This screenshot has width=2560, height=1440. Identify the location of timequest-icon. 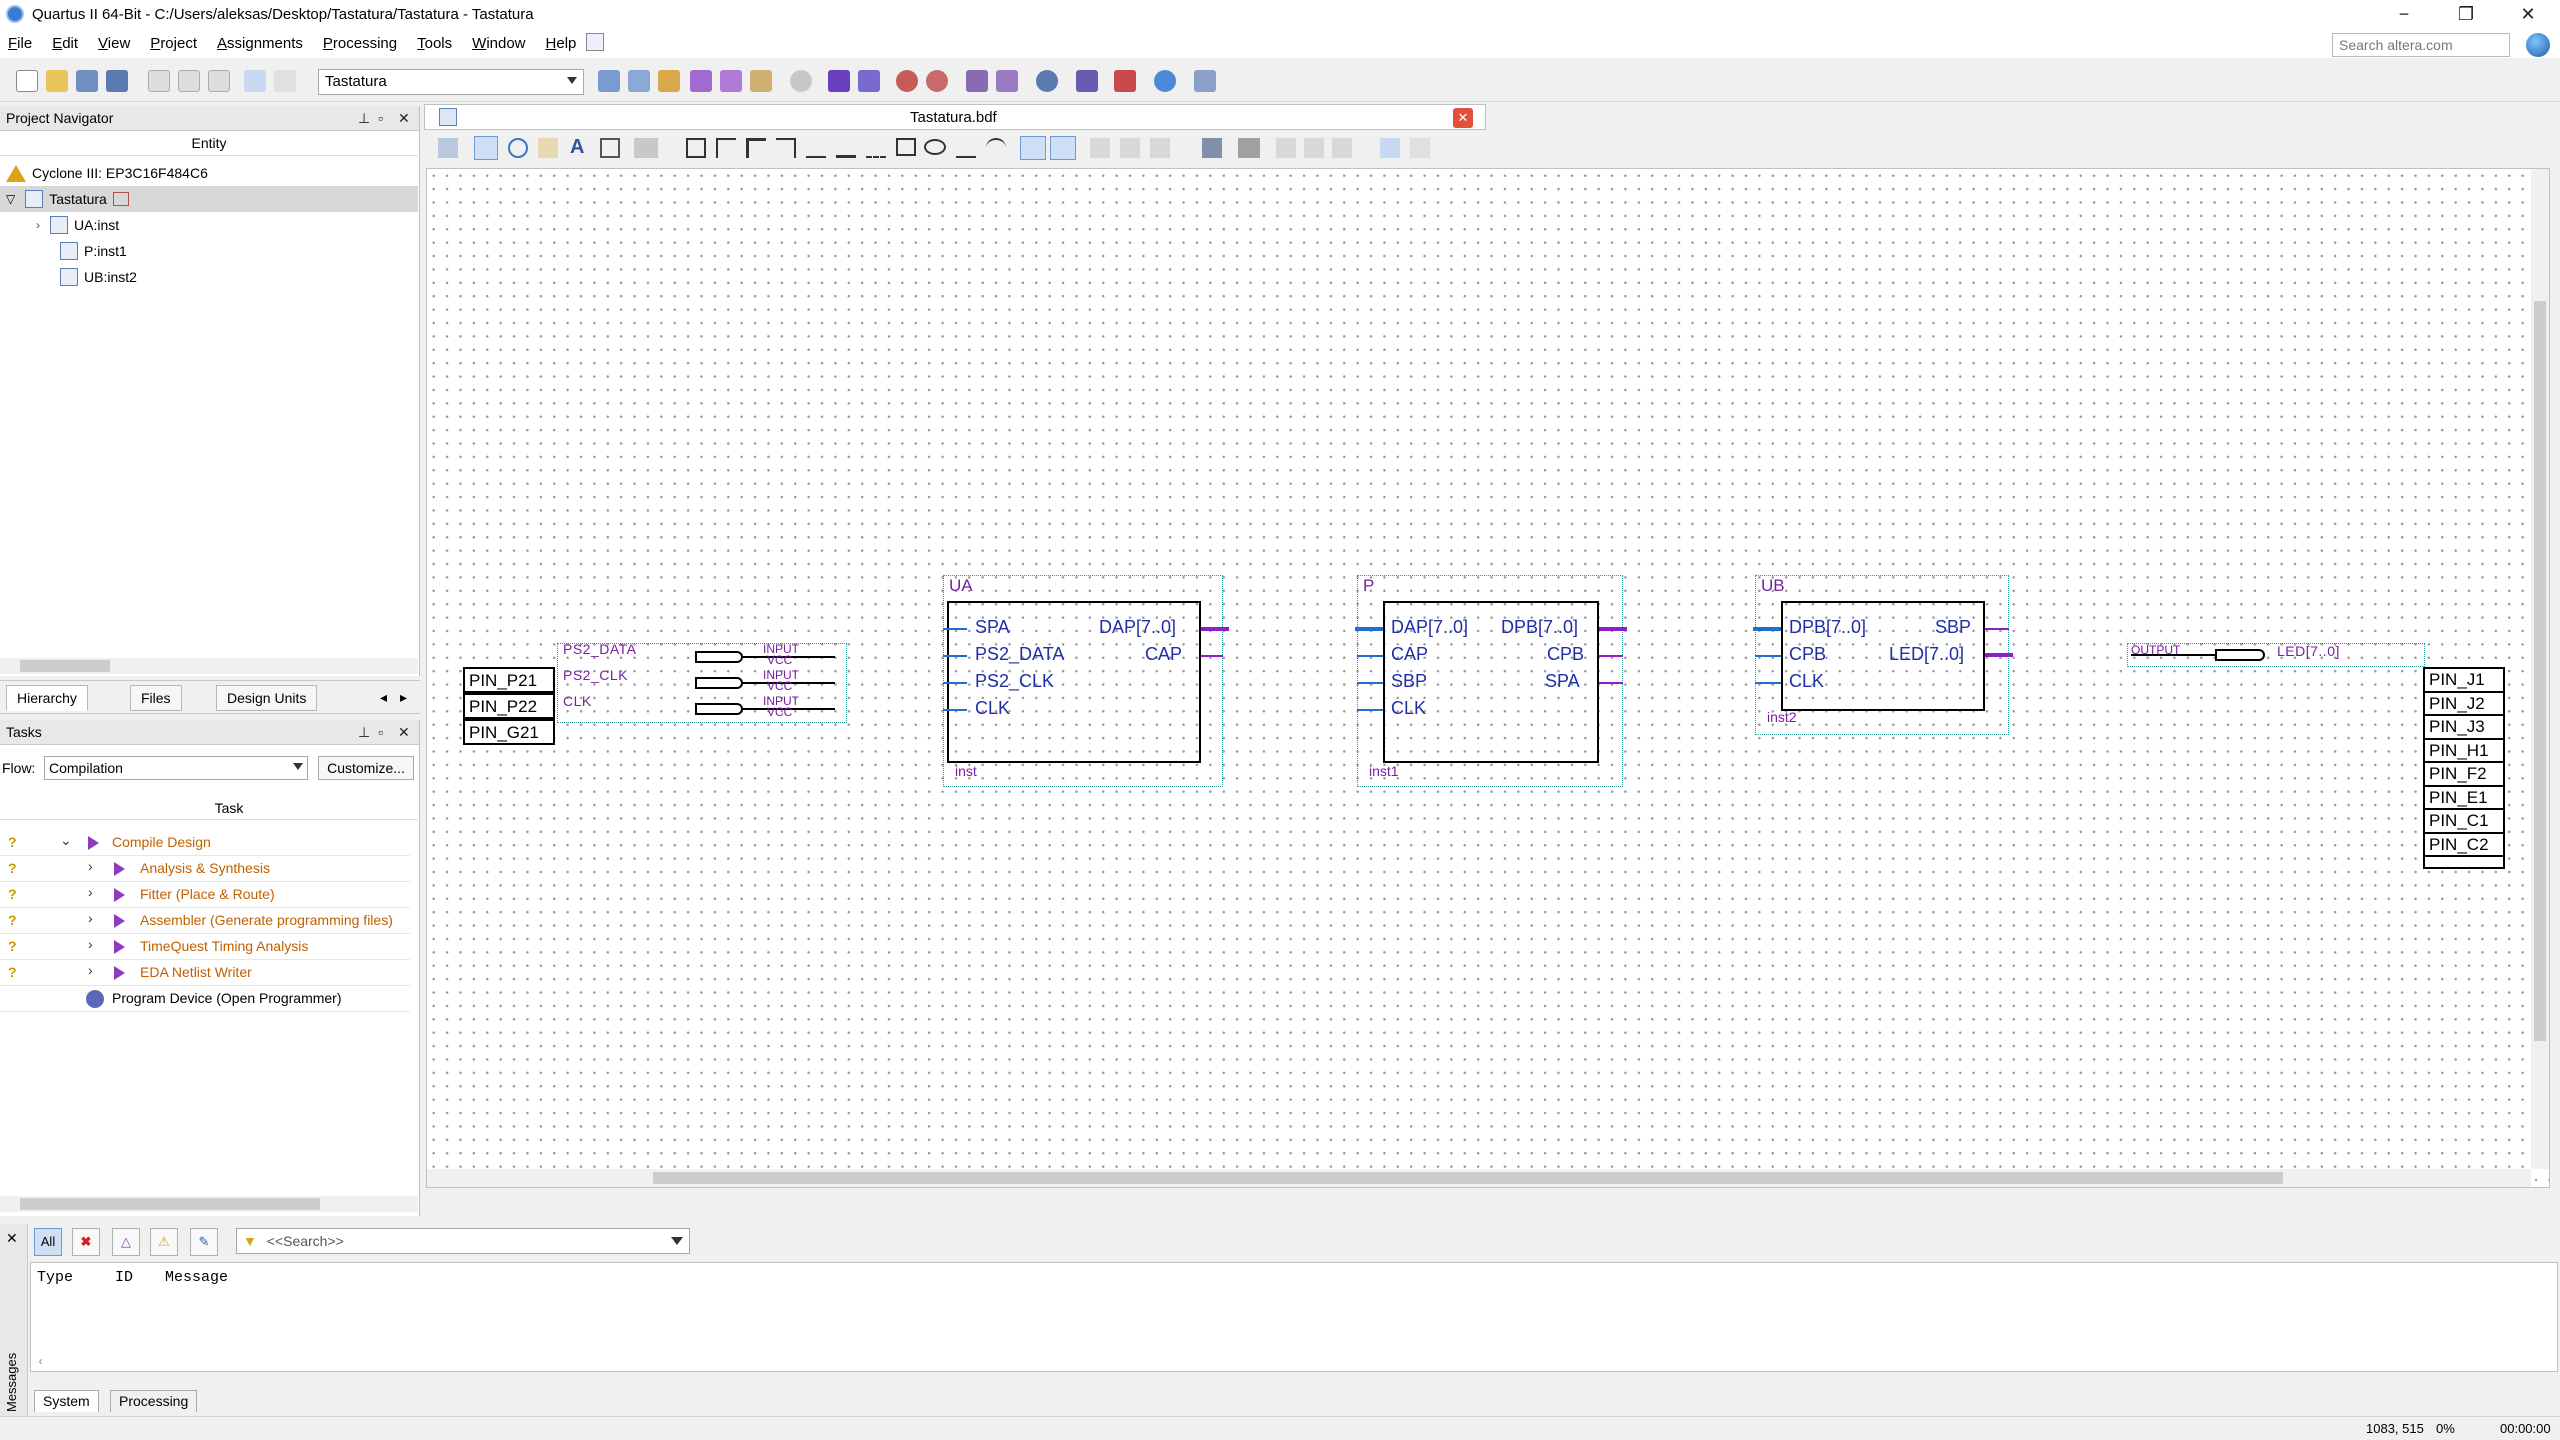
(937, 81).